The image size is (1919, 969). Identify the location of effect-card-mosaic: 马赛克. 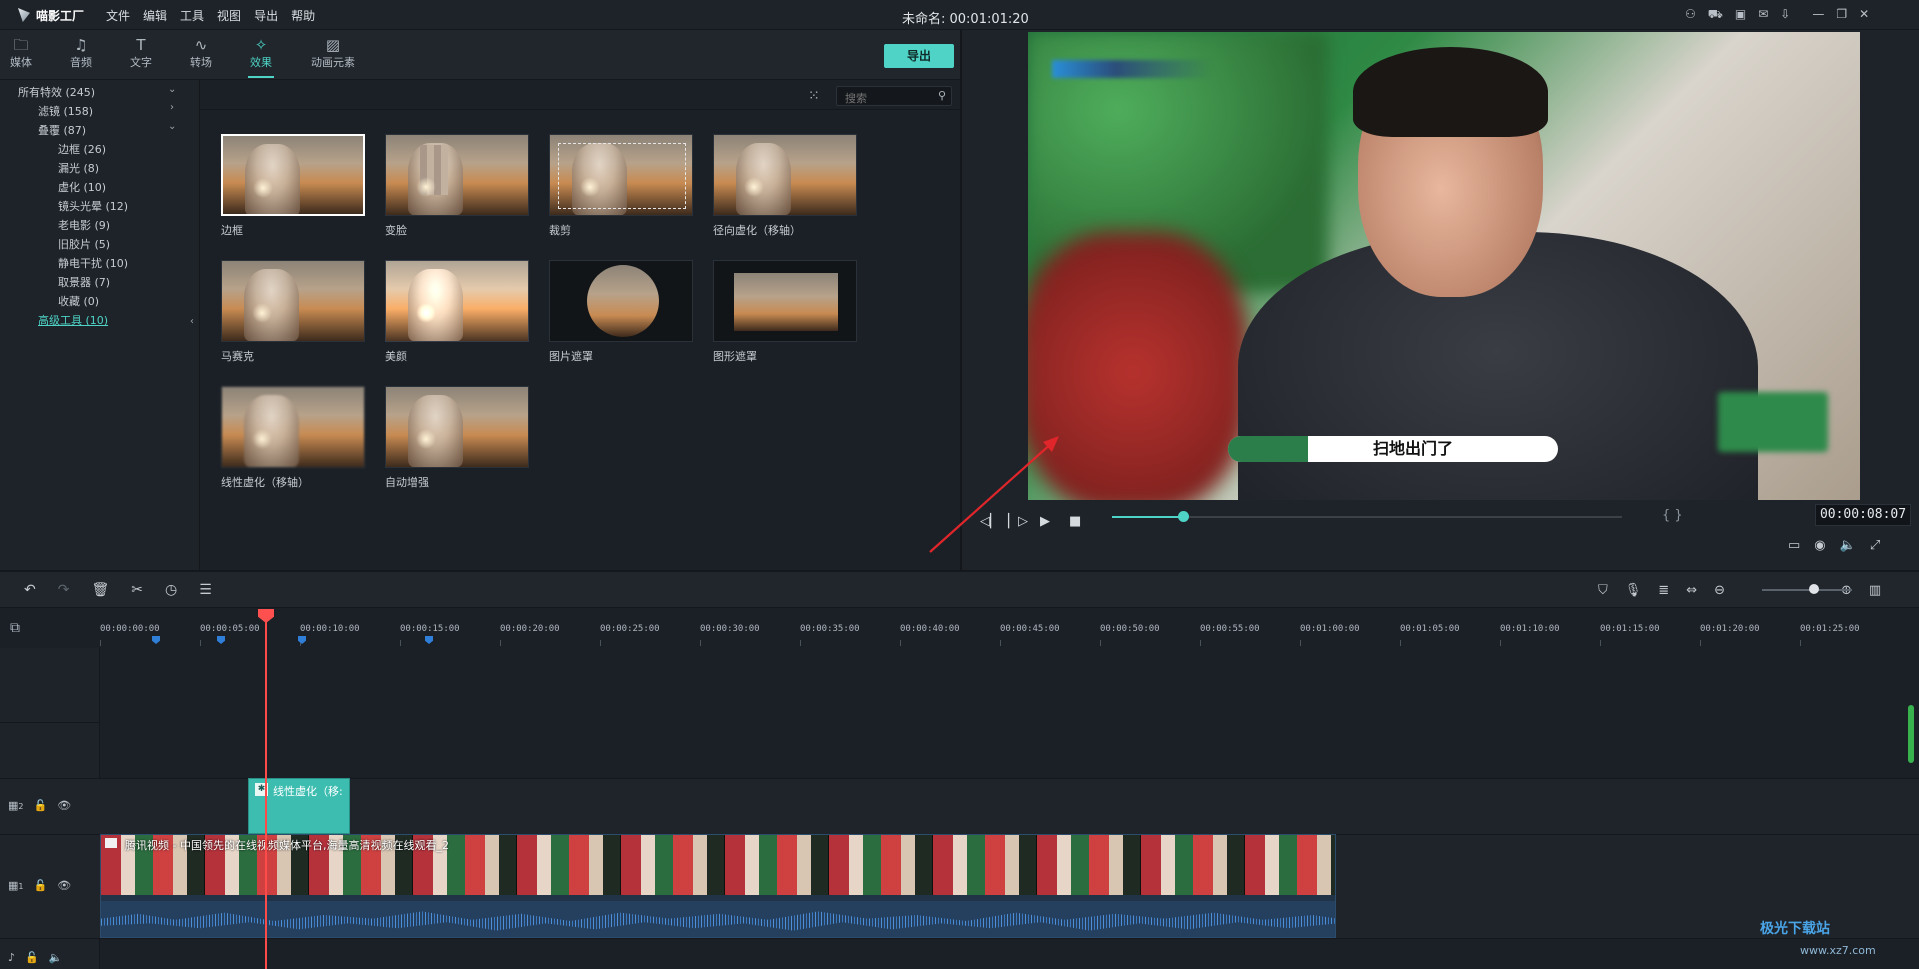
(293, 312).